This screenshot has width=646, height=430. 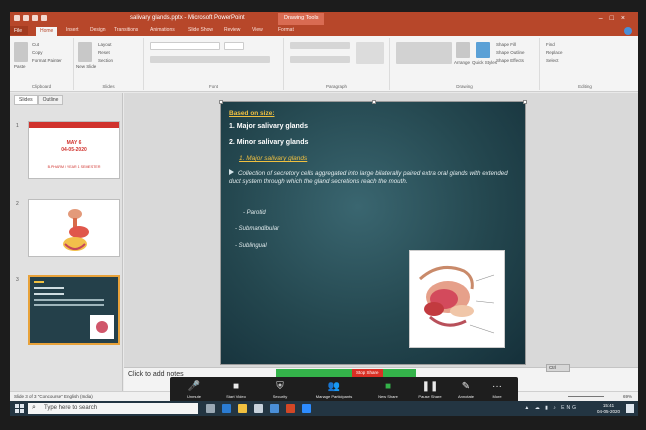 What do you see at coordinates (586, 396) in the screenshot?
I see `zoom-slider` at bounding box center [586, 396].